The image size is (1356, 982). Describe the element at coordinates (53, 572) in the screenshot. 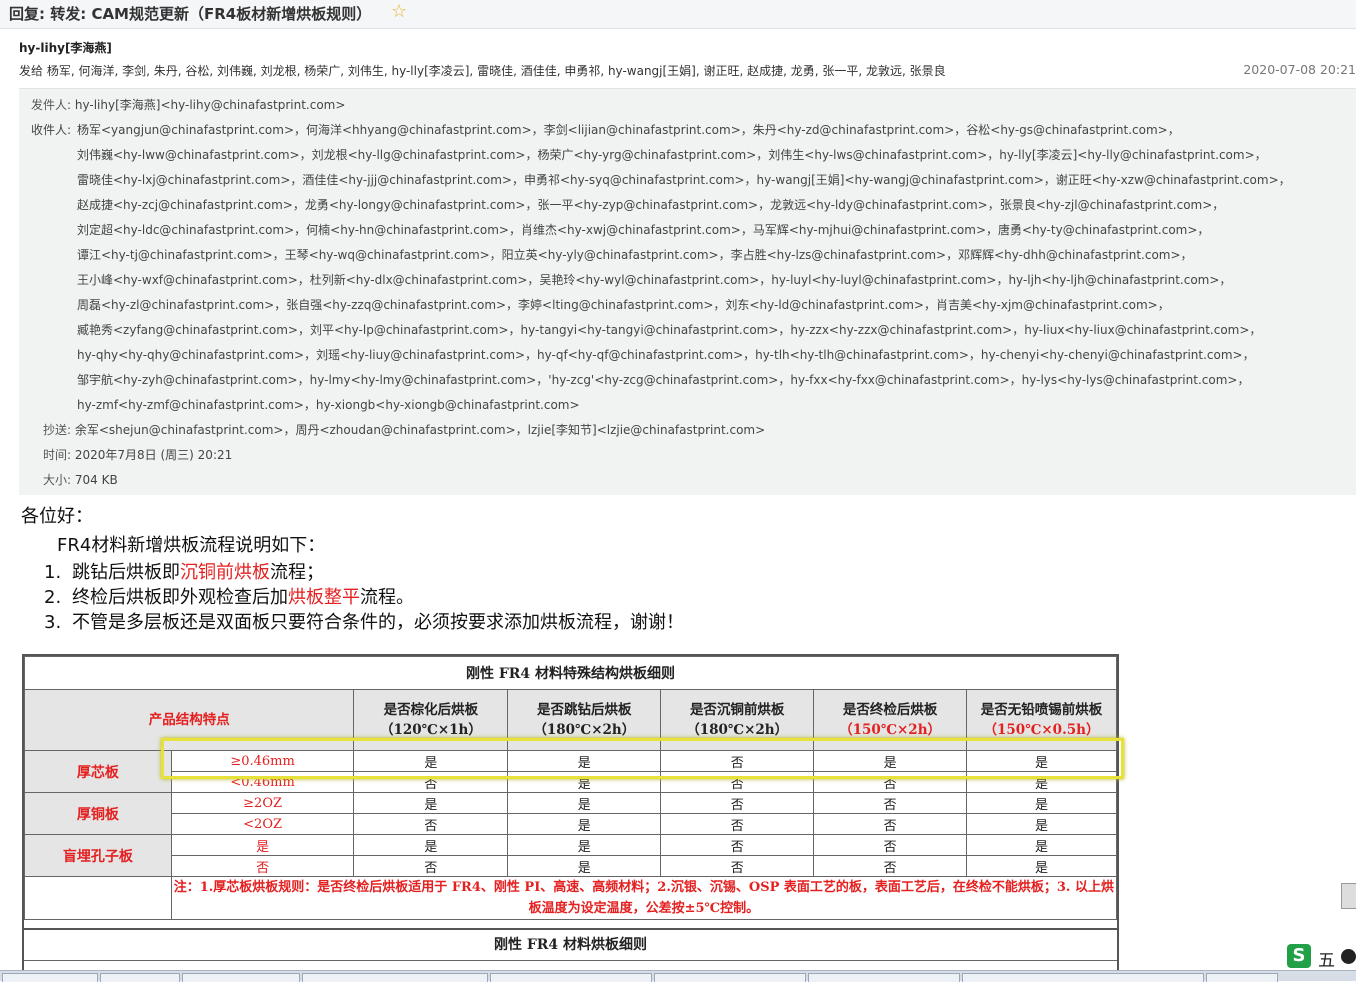

I see `list-number: 1.` at that location.